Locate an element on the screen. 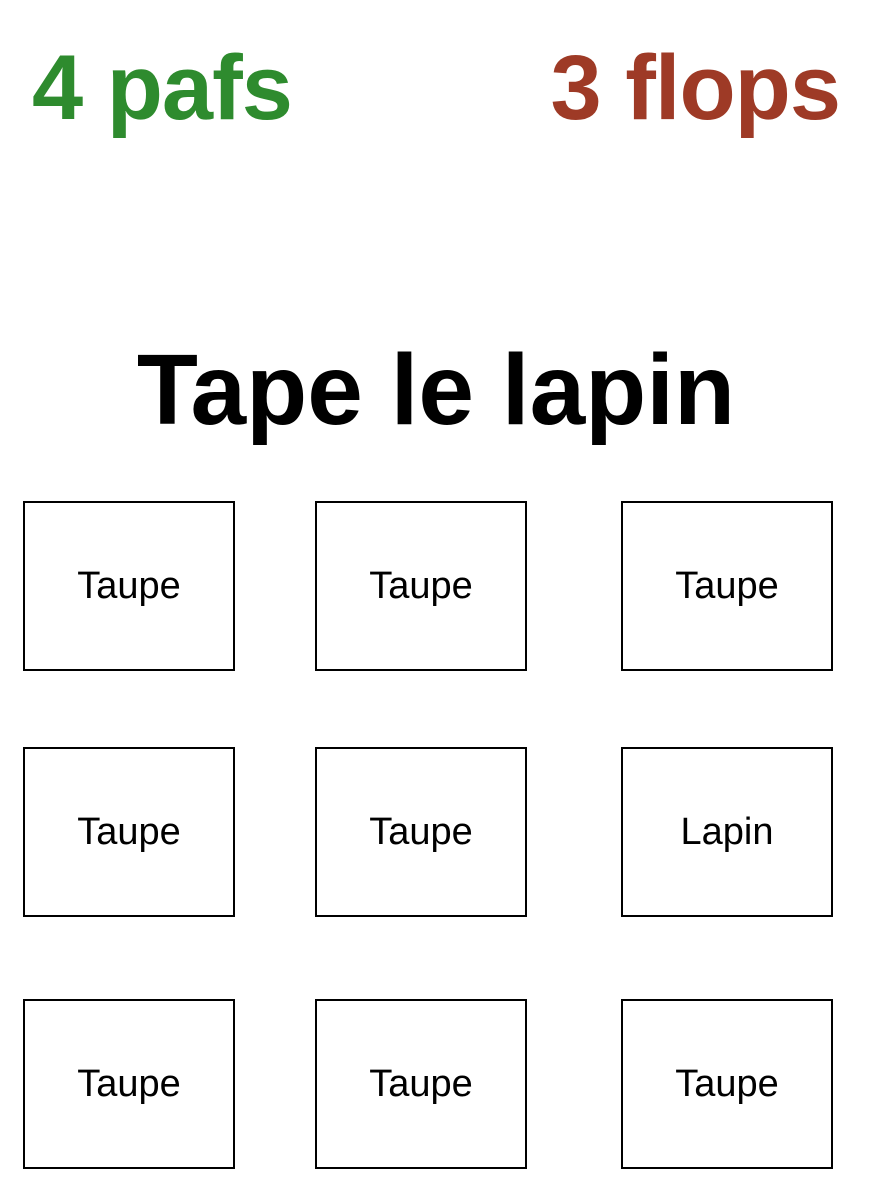 The image size is (872, 1192). grid-cell-3: Taupe is located at coordinates (727, 586).